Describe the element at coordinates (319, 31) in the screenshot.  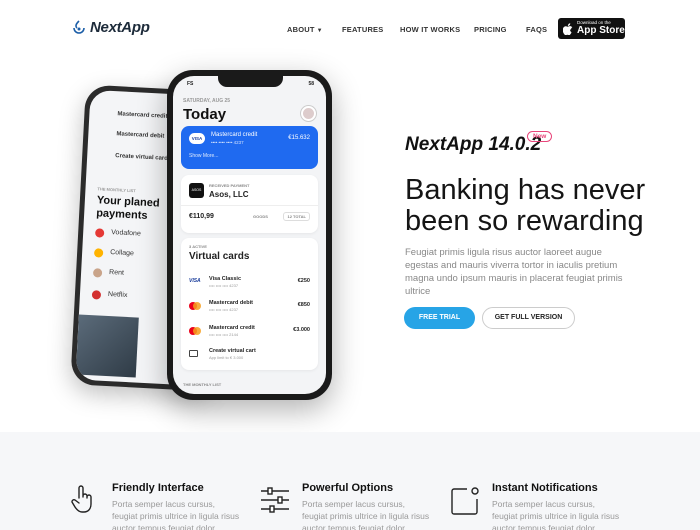
I see `caret-down-icon: ▼` at that location.